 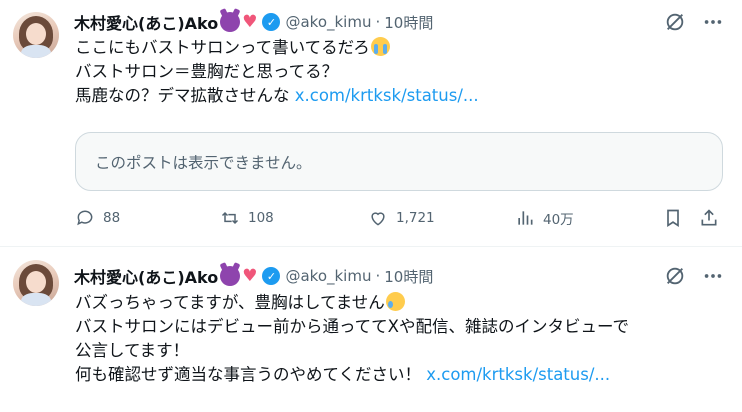 I want to click on bookmark-button, so click(x=677, y=218).